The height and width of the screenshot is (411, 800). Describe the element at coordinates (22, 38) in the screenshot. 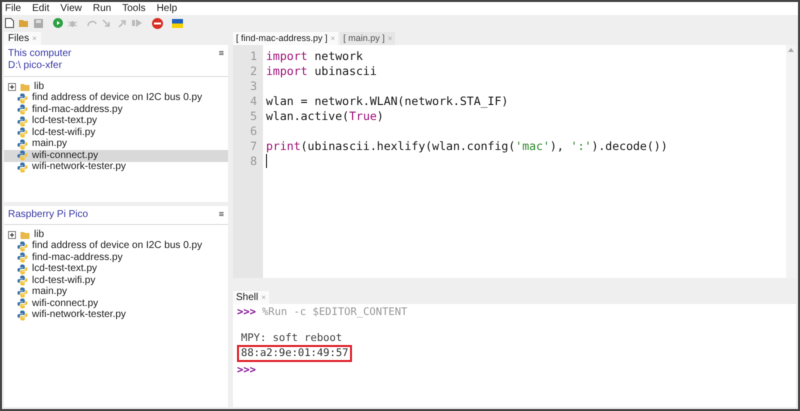

I see `files-tab: Files ×` at that location.